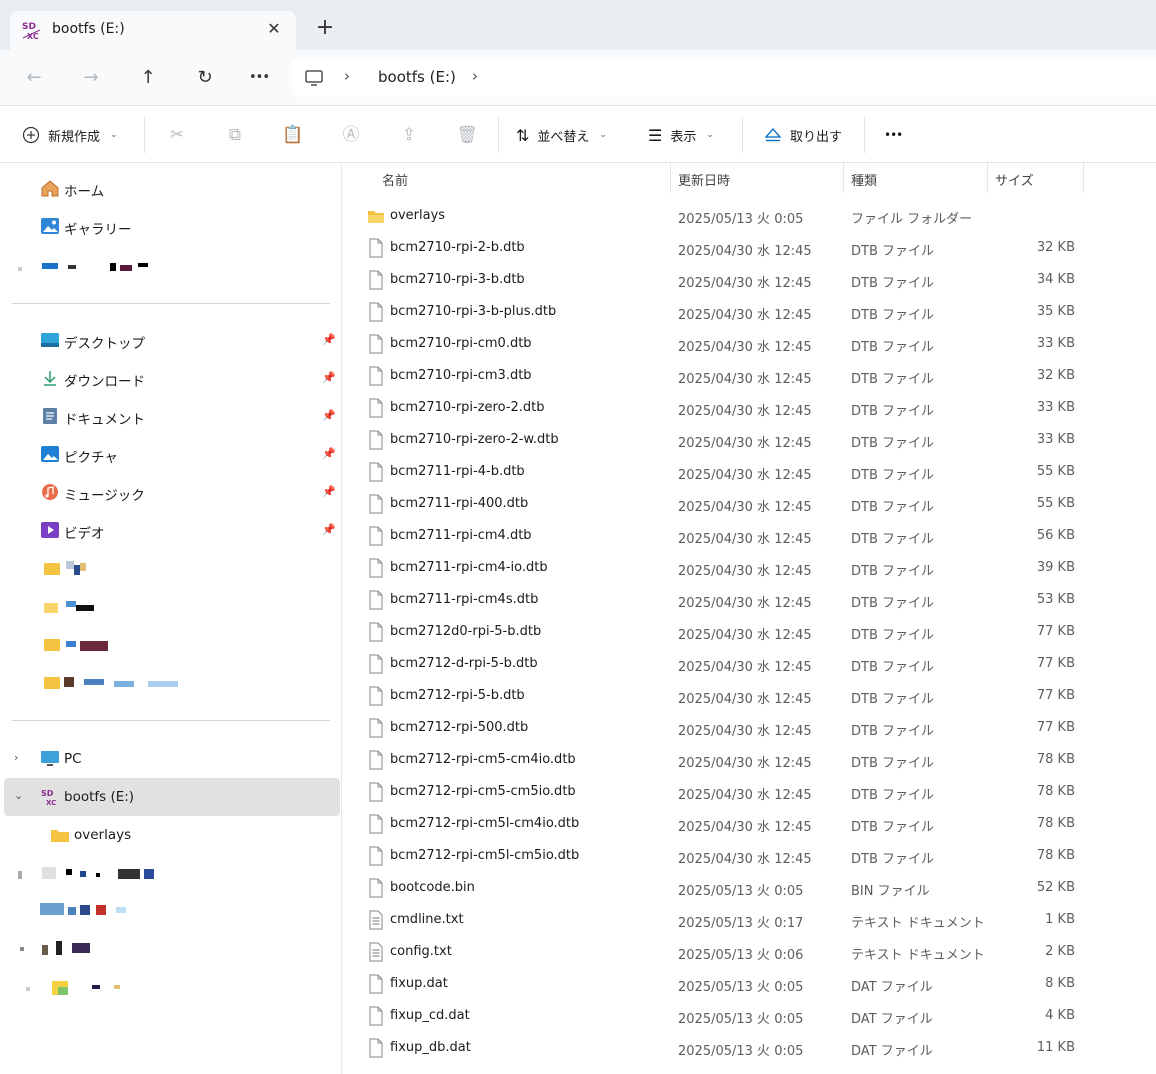 The image size is (1156, 1074). What do you see at coordinates (171, 492) in the screenshot?
I see `sidebar-item-music: ミュージック 📌` at bounding box center [171, 492].